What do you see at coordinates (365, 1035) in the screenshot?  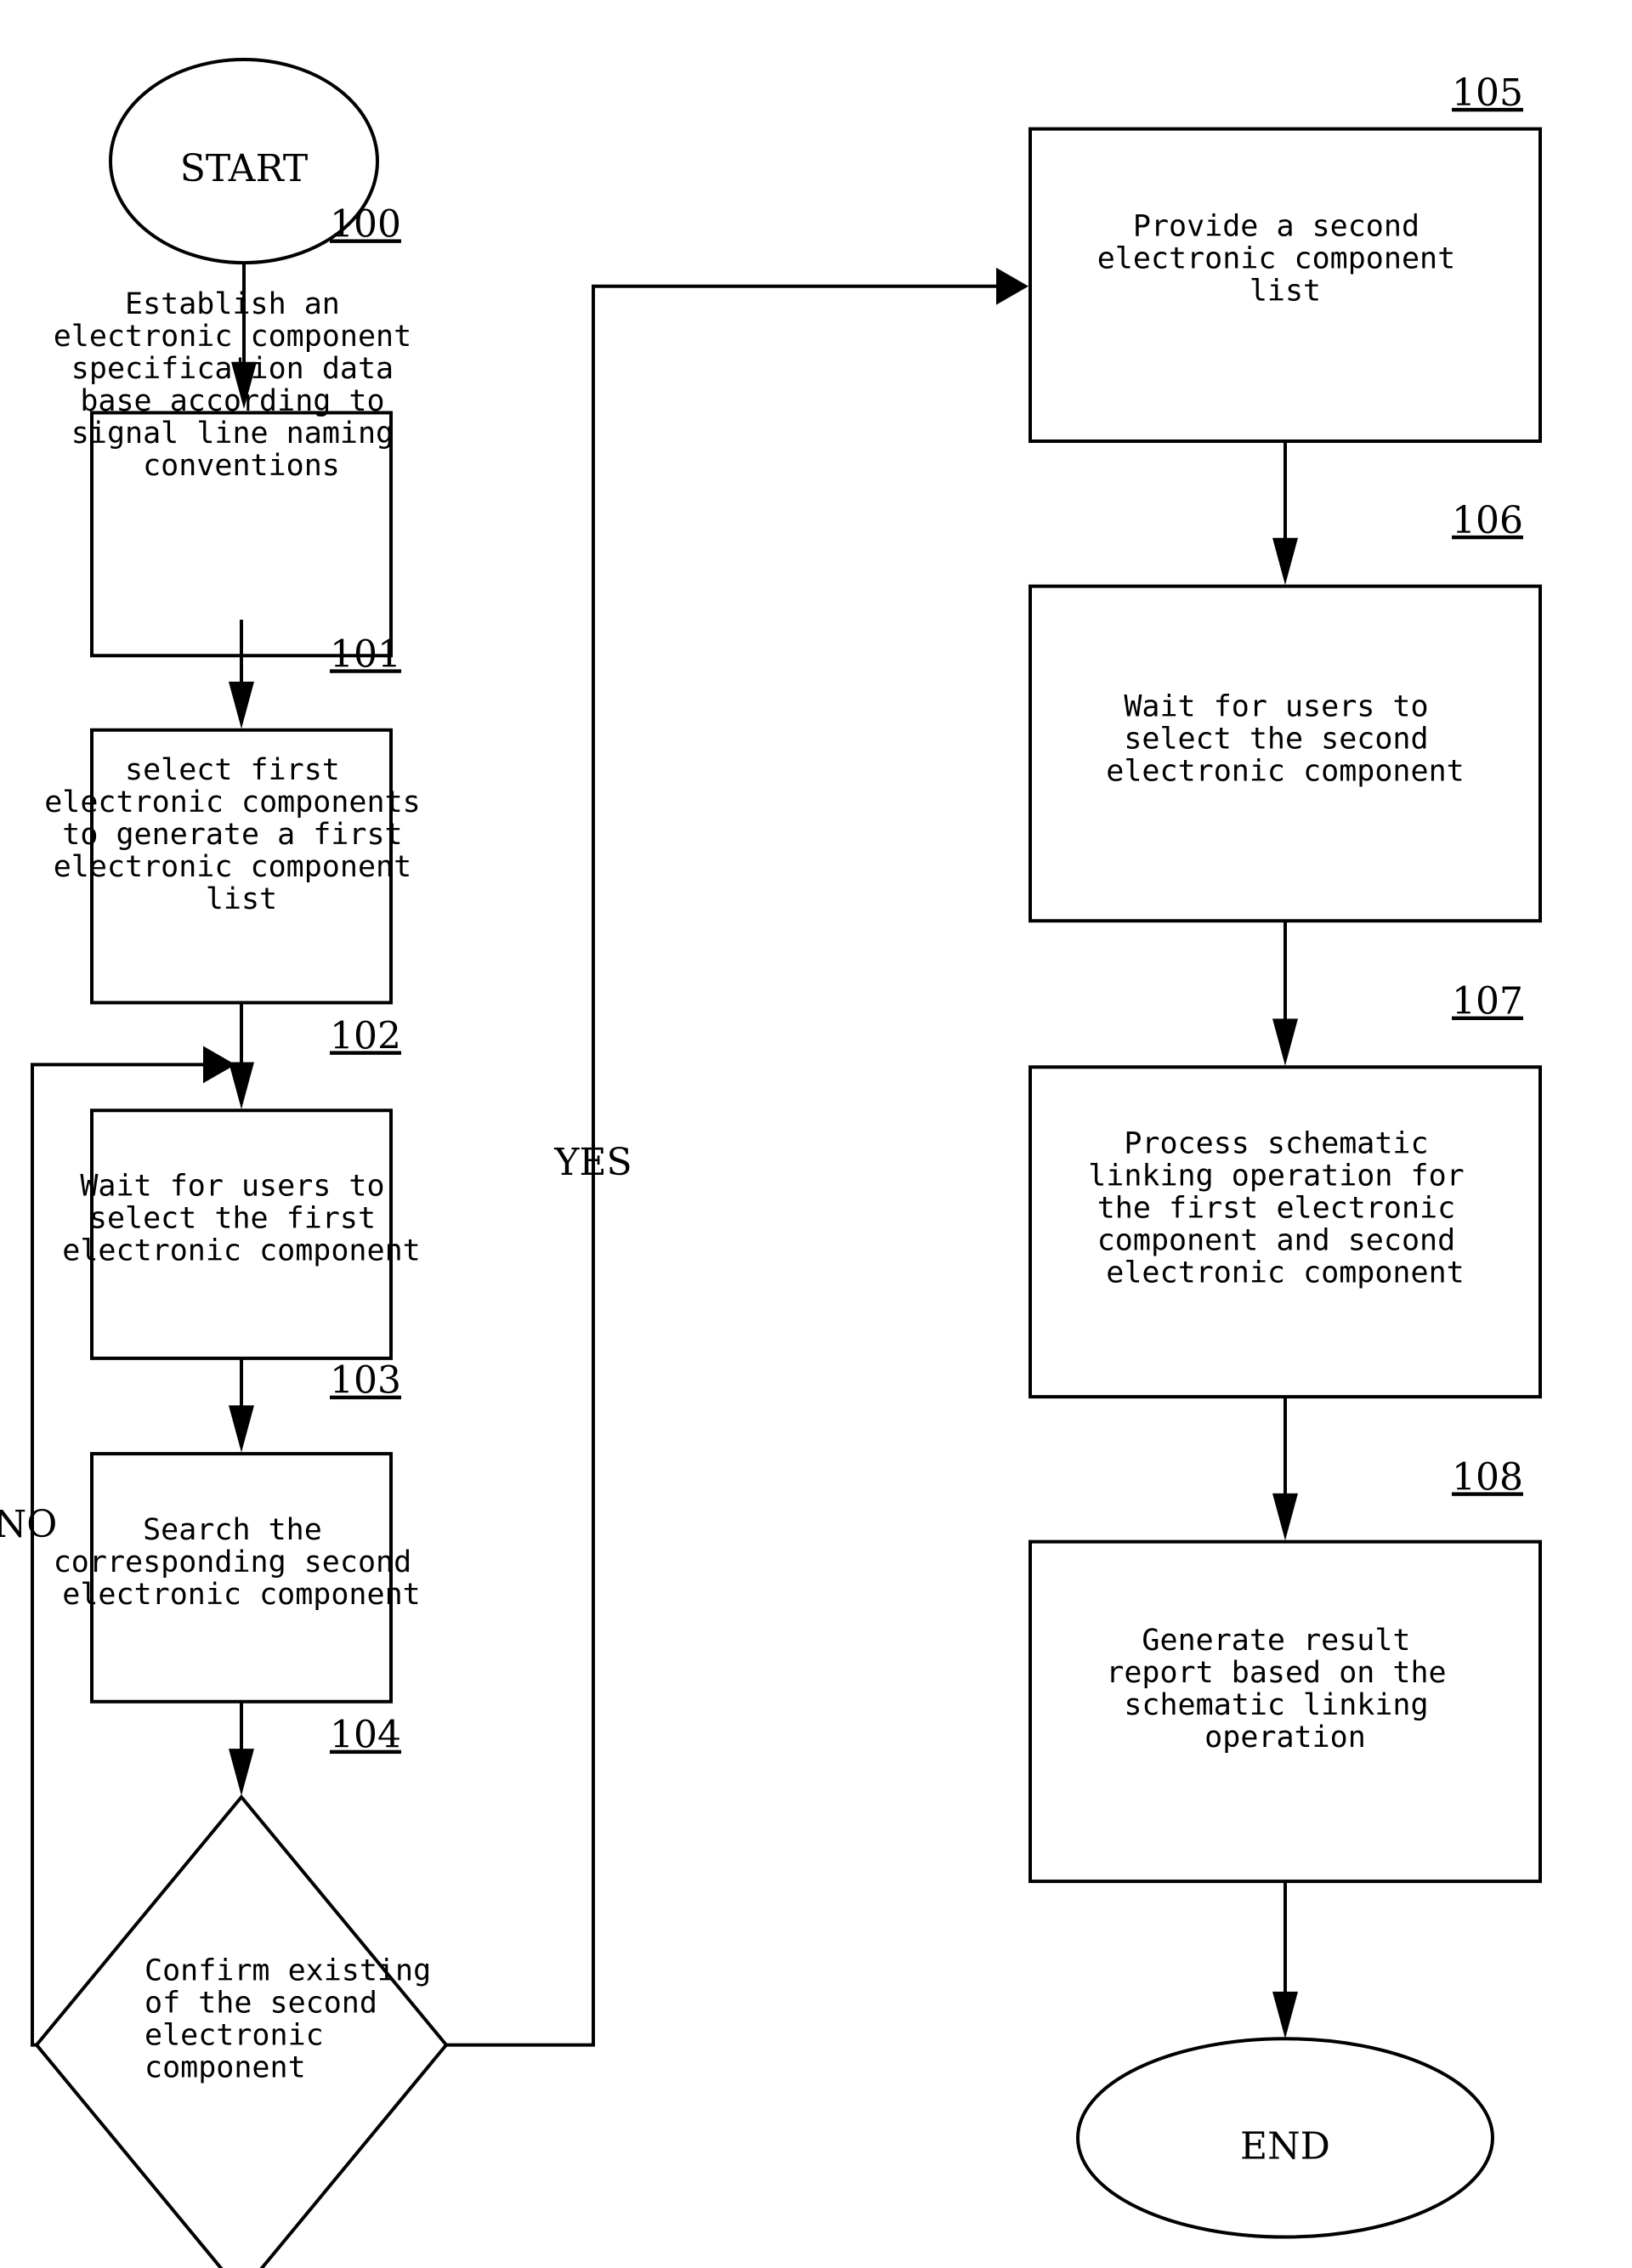 I see `node-102-ref: 102` at bounding box center [365, 1035].